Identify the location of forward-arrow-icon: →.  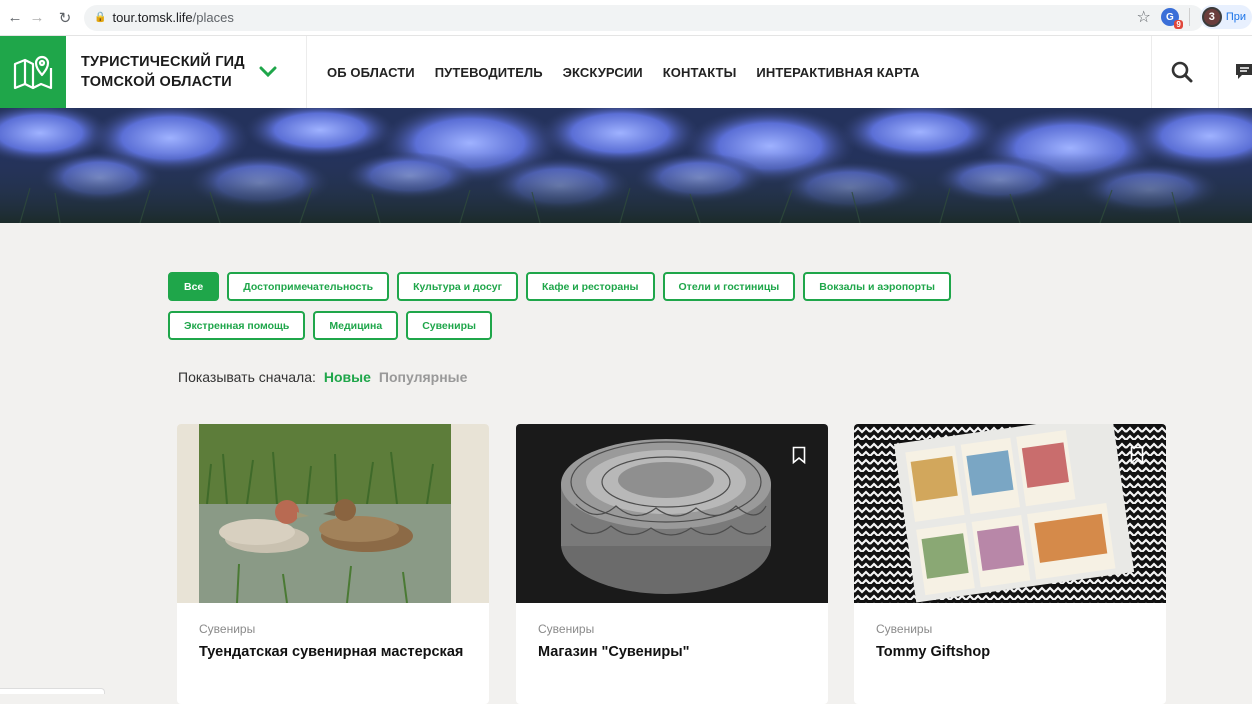
(37, 18).